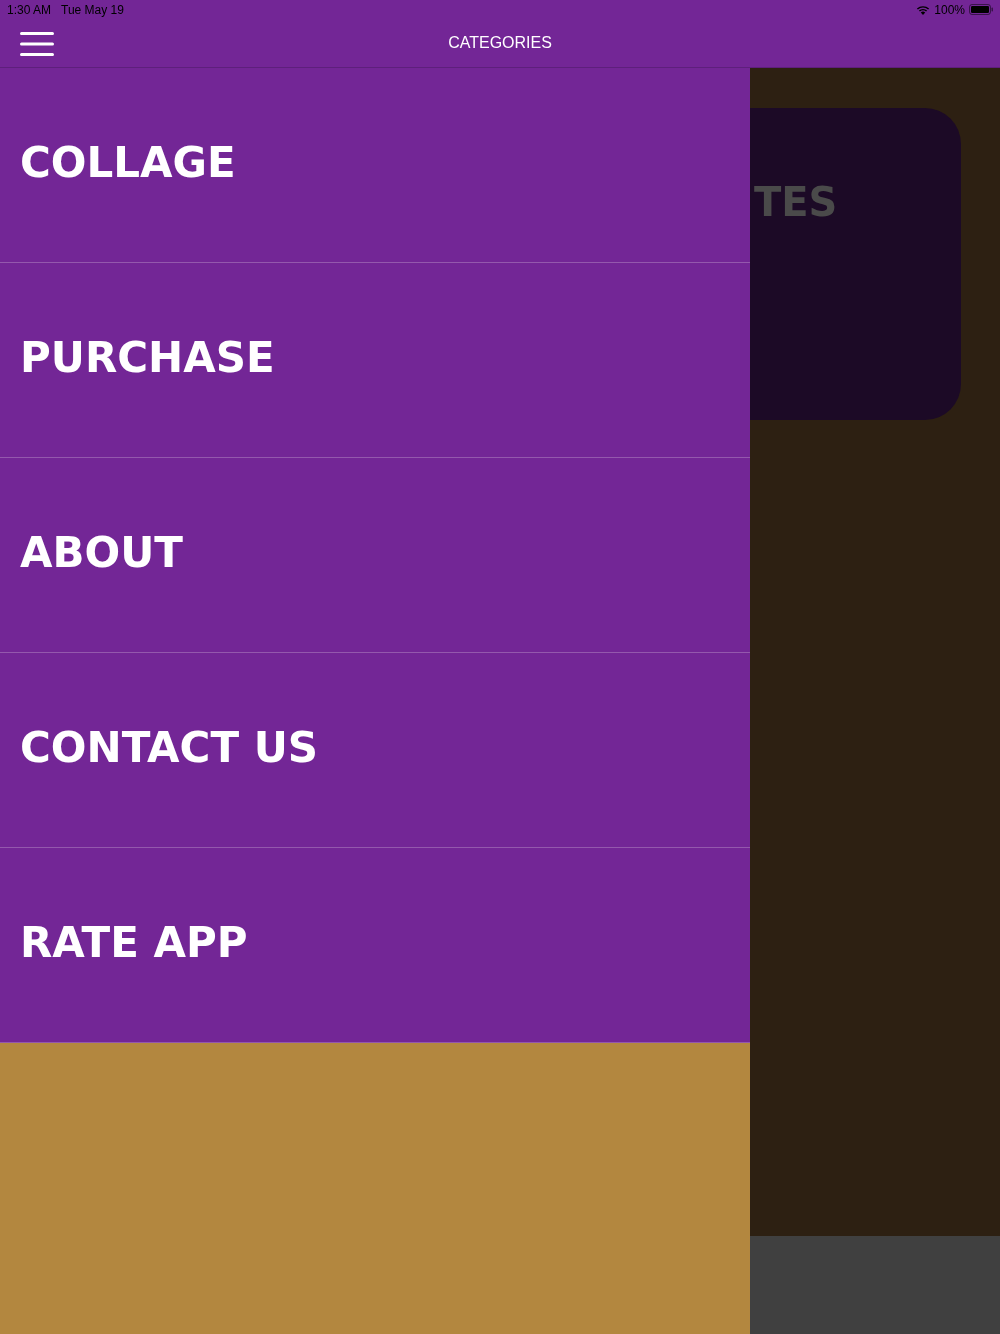 This screenshot has width=1000, height=1334. I want to click on drawer-menu-item: COLLAGE, so click(375, 165).